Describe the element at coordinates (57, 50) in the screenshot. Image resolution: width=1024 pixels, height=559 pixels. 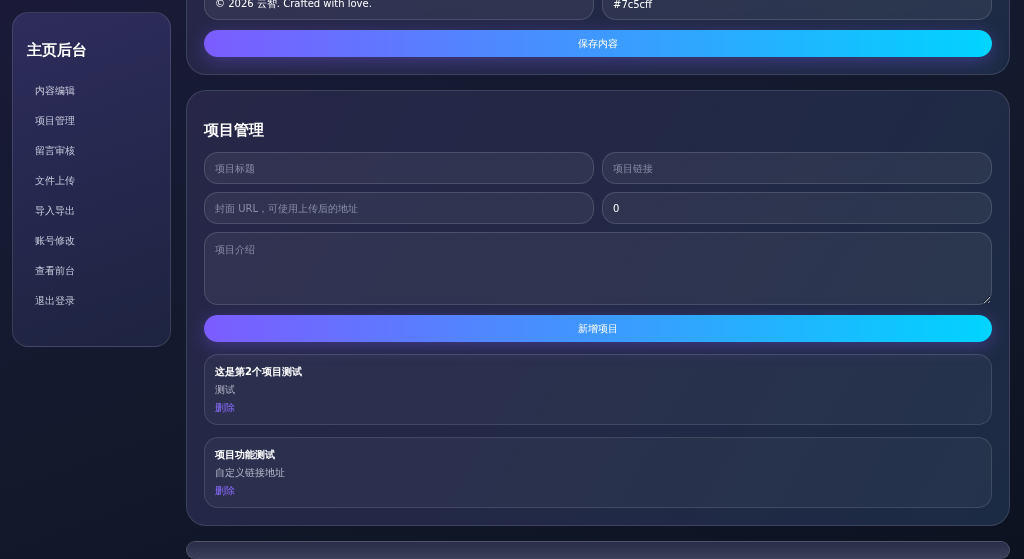
I see `sidebar-title: 主页后台` at that location.